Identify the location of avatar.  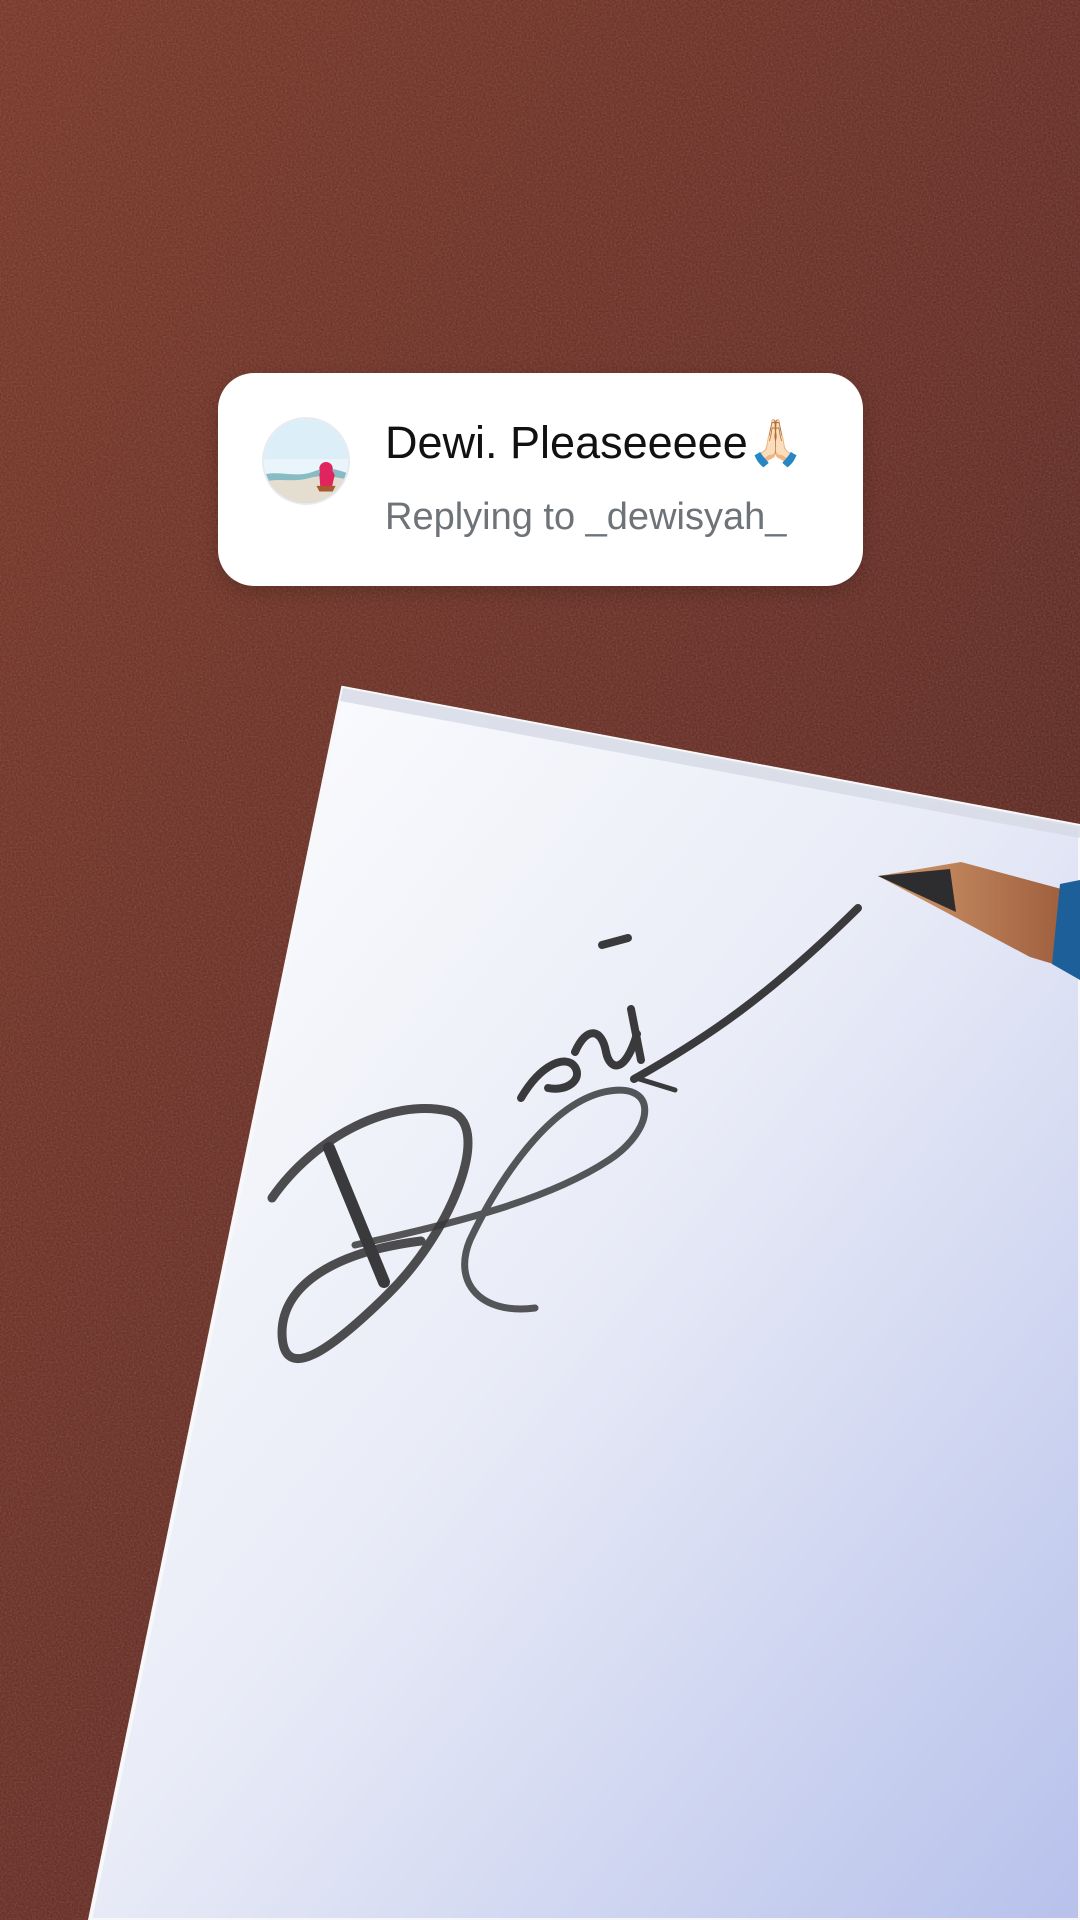
(306, 461).